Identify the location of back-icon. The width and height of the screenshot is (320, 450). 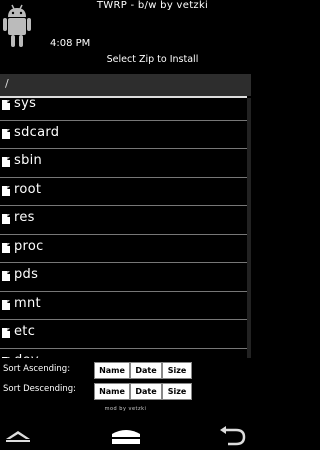
(18, 436).